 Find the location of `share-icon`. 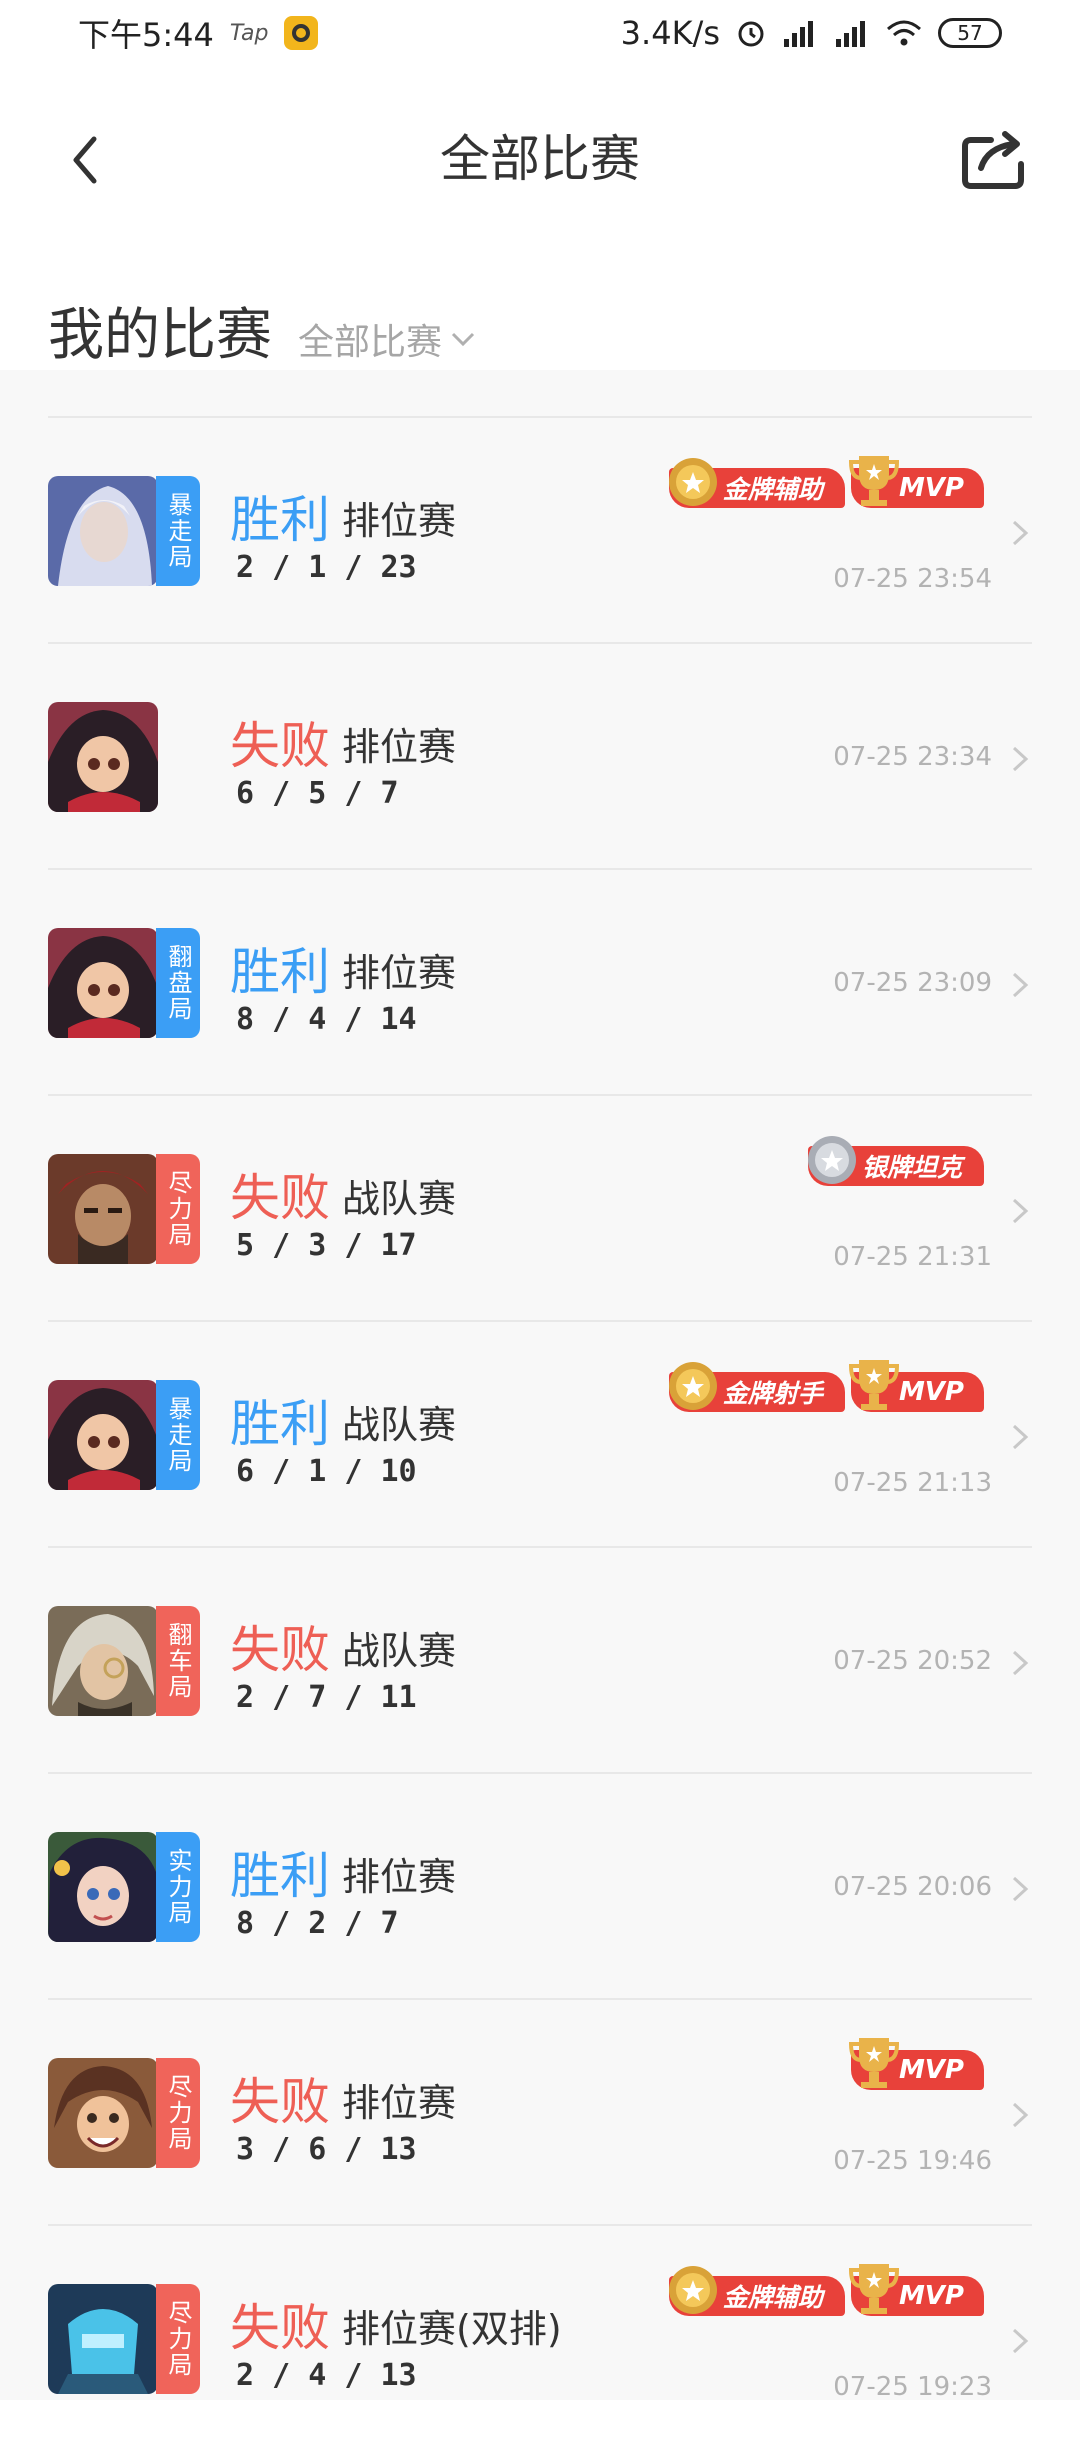

share-icon is located at coordinates (993, 160).